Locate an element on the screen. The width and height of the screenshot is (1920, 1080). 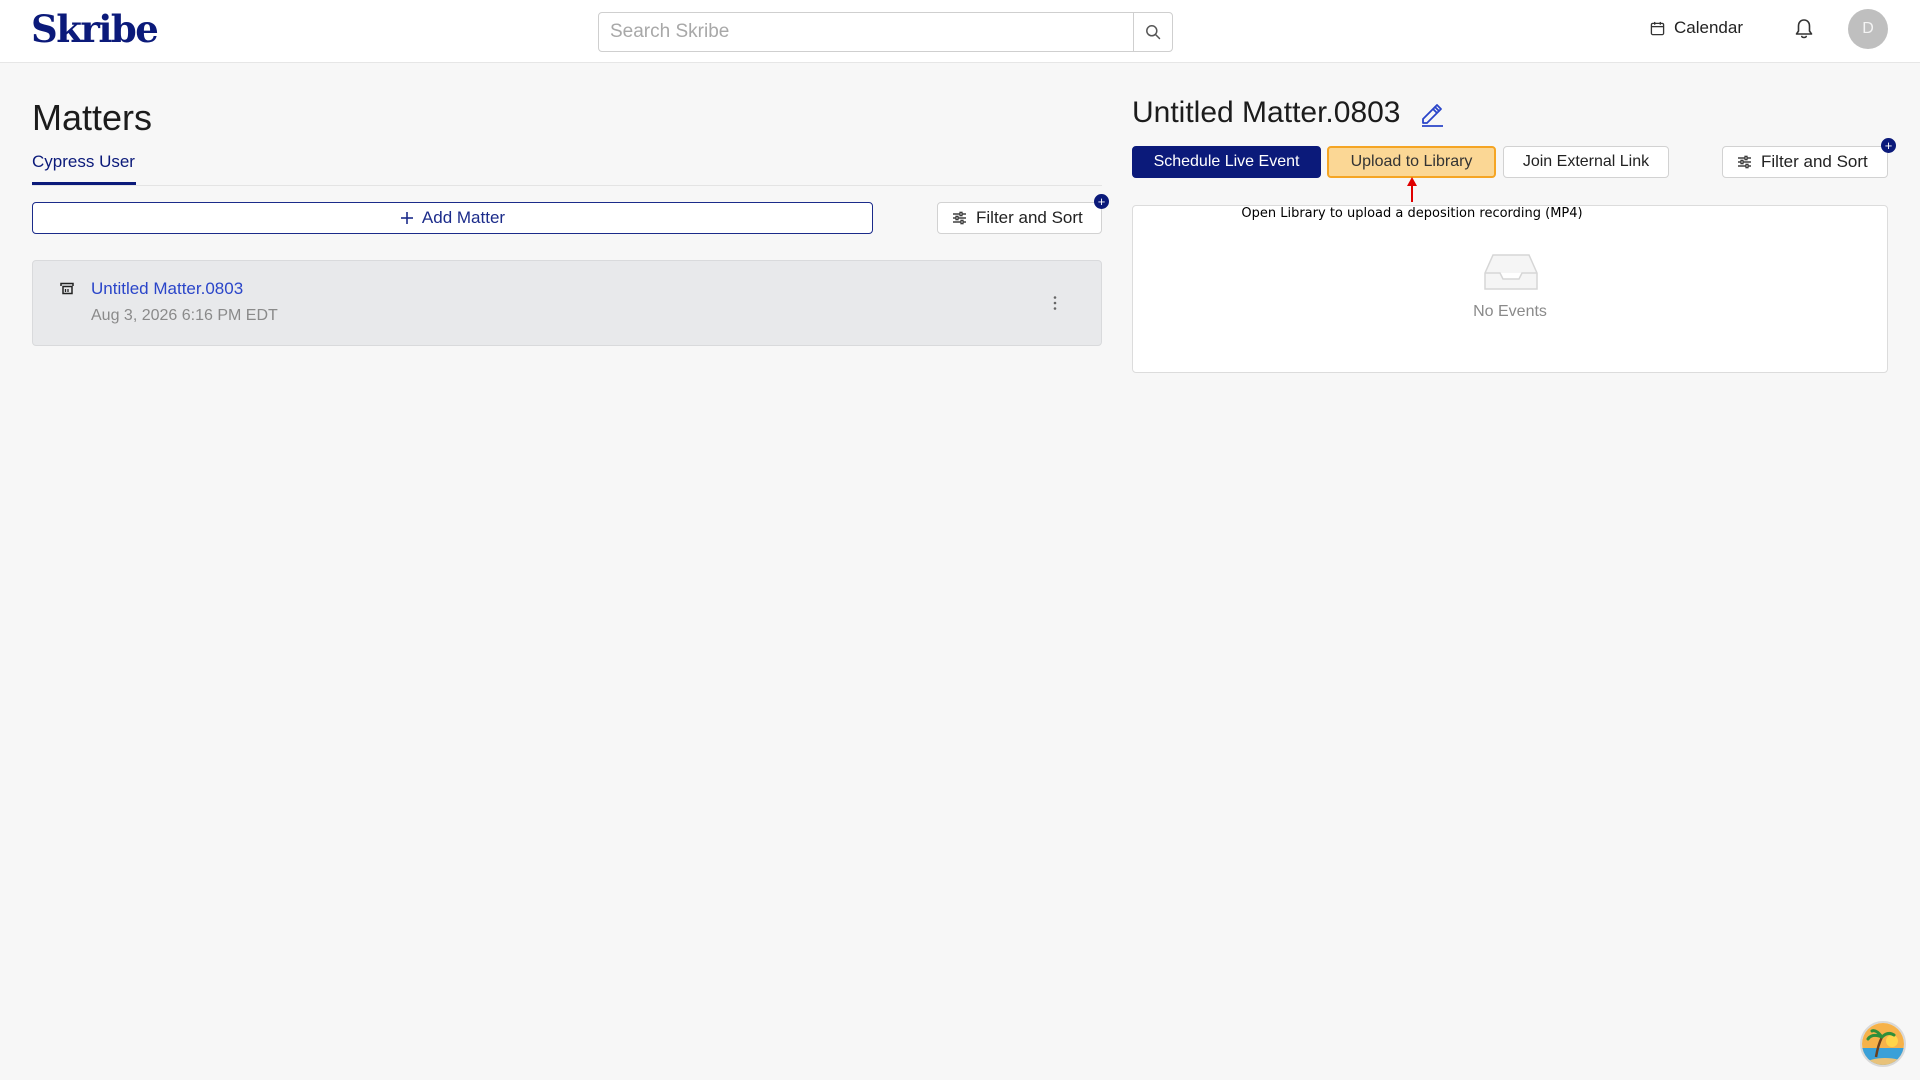
matter-icon is located at coordinates (67, 288).